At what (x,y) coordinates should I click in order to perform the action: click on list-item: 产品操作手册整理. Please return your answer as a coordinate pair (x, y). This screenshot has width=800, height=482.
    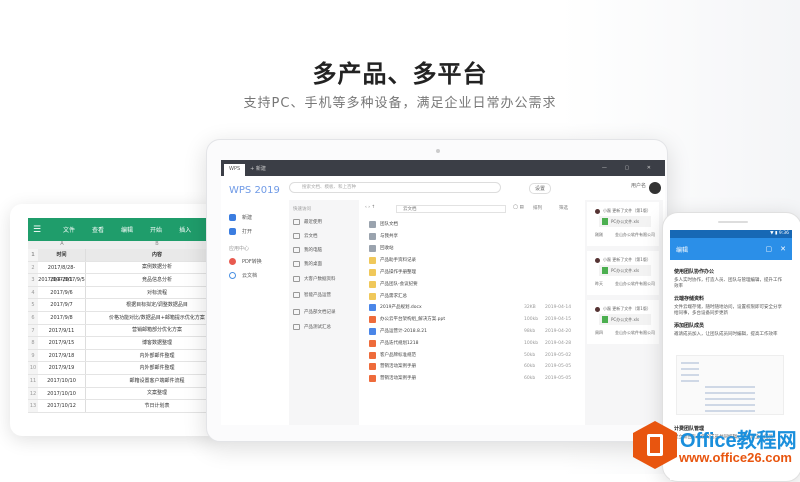
    Looking at the image, I should click on (472, 272).